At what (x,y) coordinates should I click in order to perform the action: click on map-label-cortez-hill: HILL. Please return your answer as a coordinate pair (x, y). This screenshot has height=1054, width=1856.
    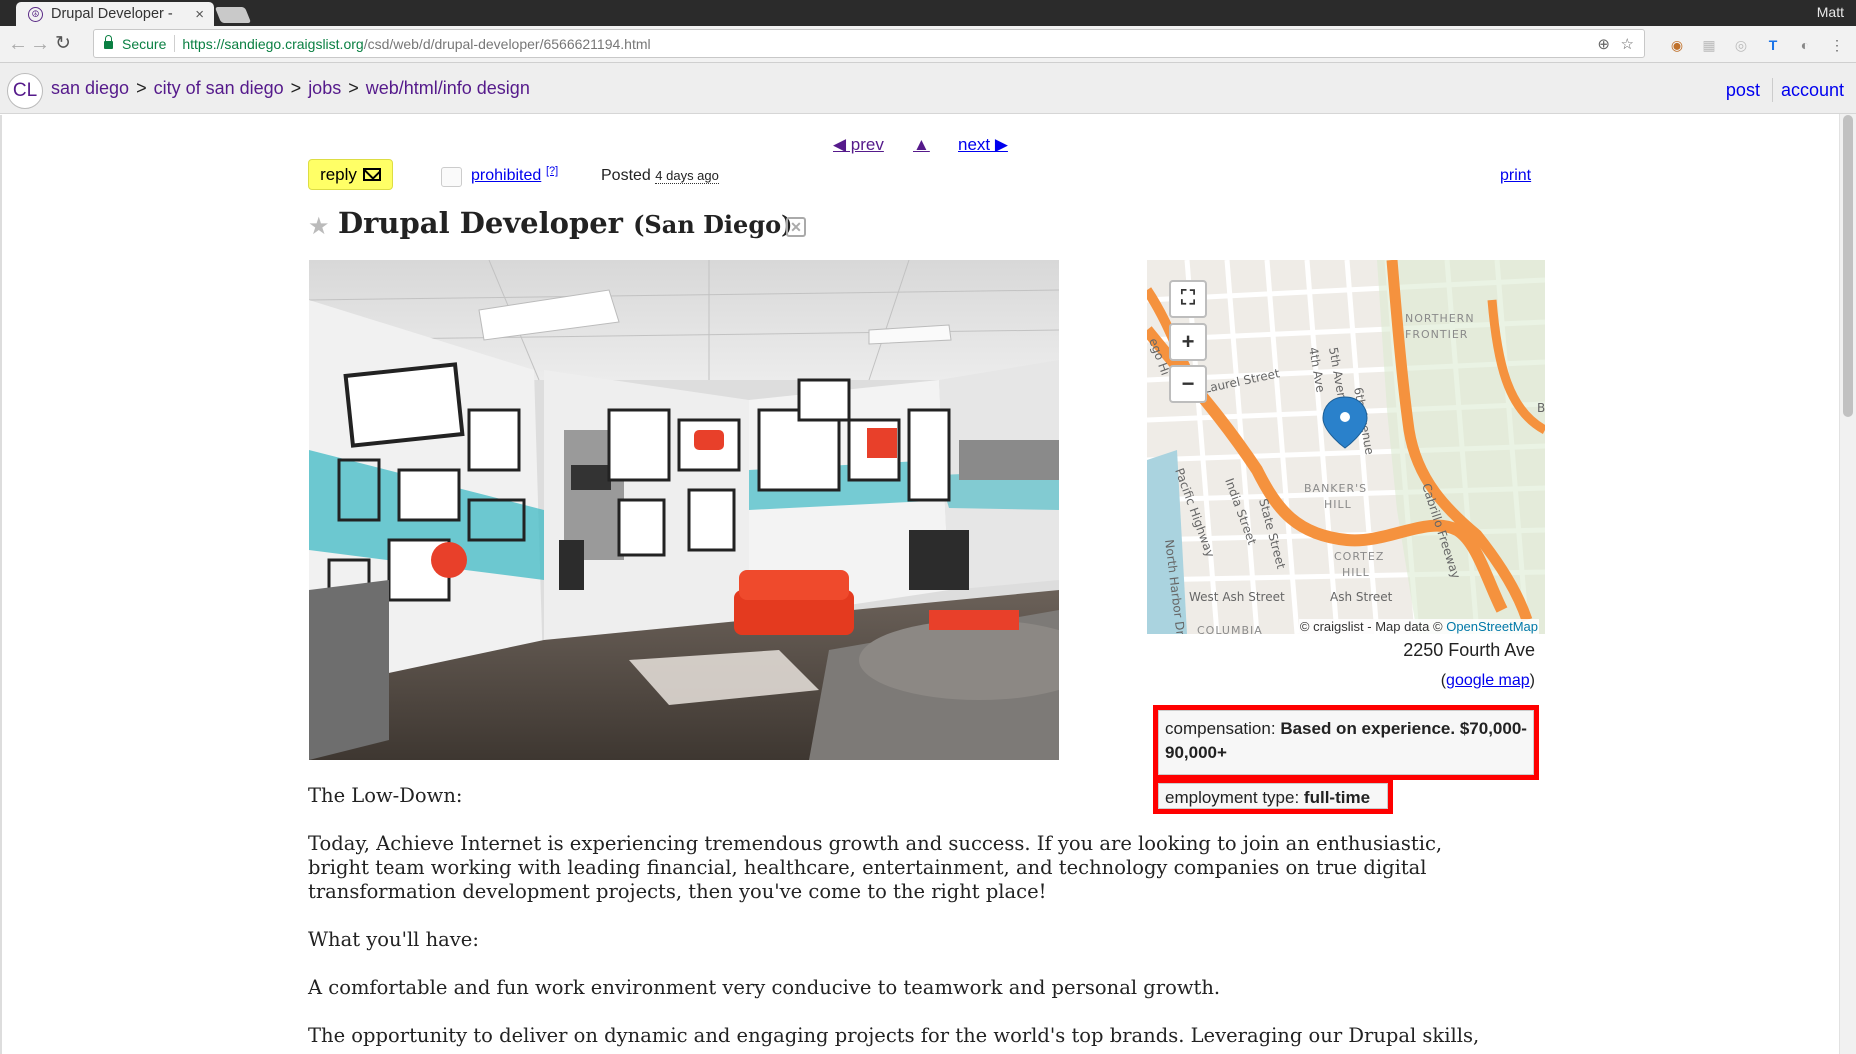
    Looking at the image, I should click on (1356, 572).